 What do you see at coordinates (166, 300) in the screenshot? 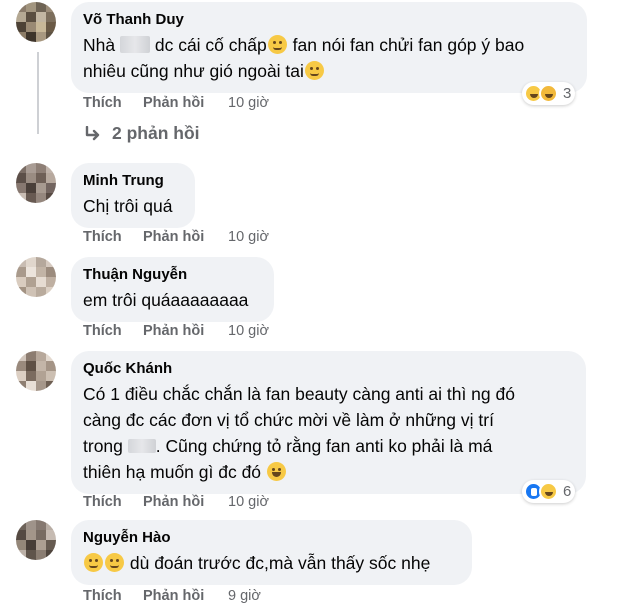
I see `comment-text: em trôi quáaaaaaaaa` at bounding box center [166, 300].